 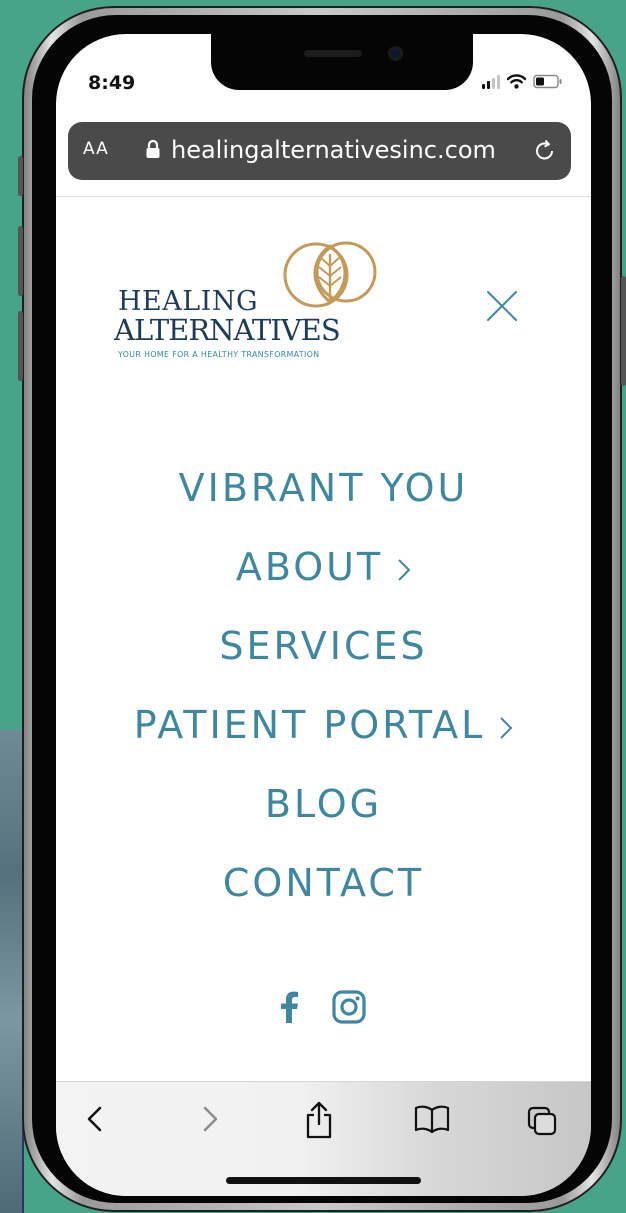 I want to click on forward-icon, so click(x=210, y=1119).